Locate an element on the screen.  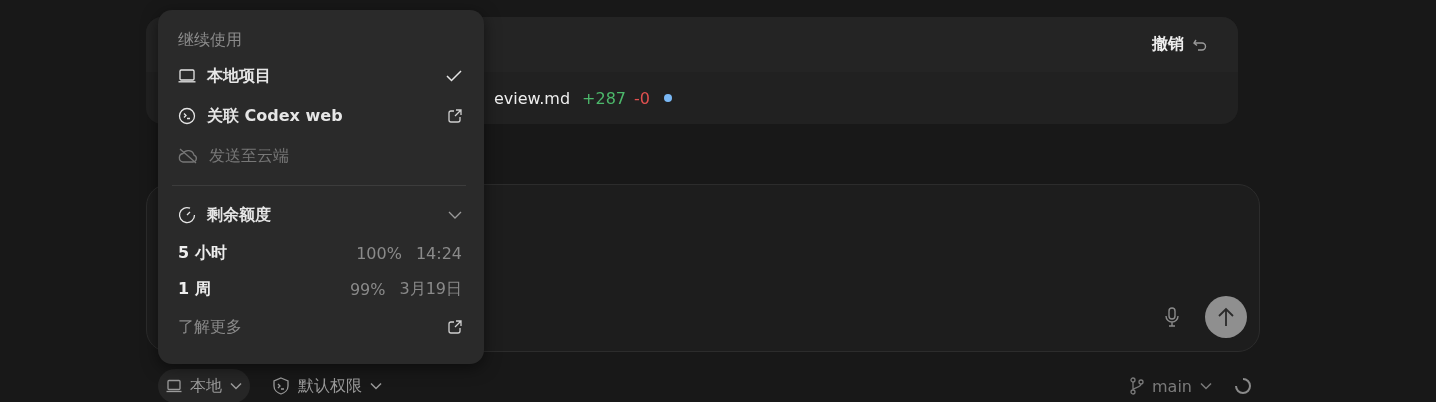
mode-button: 本地 is located at coordinates (204, 385).